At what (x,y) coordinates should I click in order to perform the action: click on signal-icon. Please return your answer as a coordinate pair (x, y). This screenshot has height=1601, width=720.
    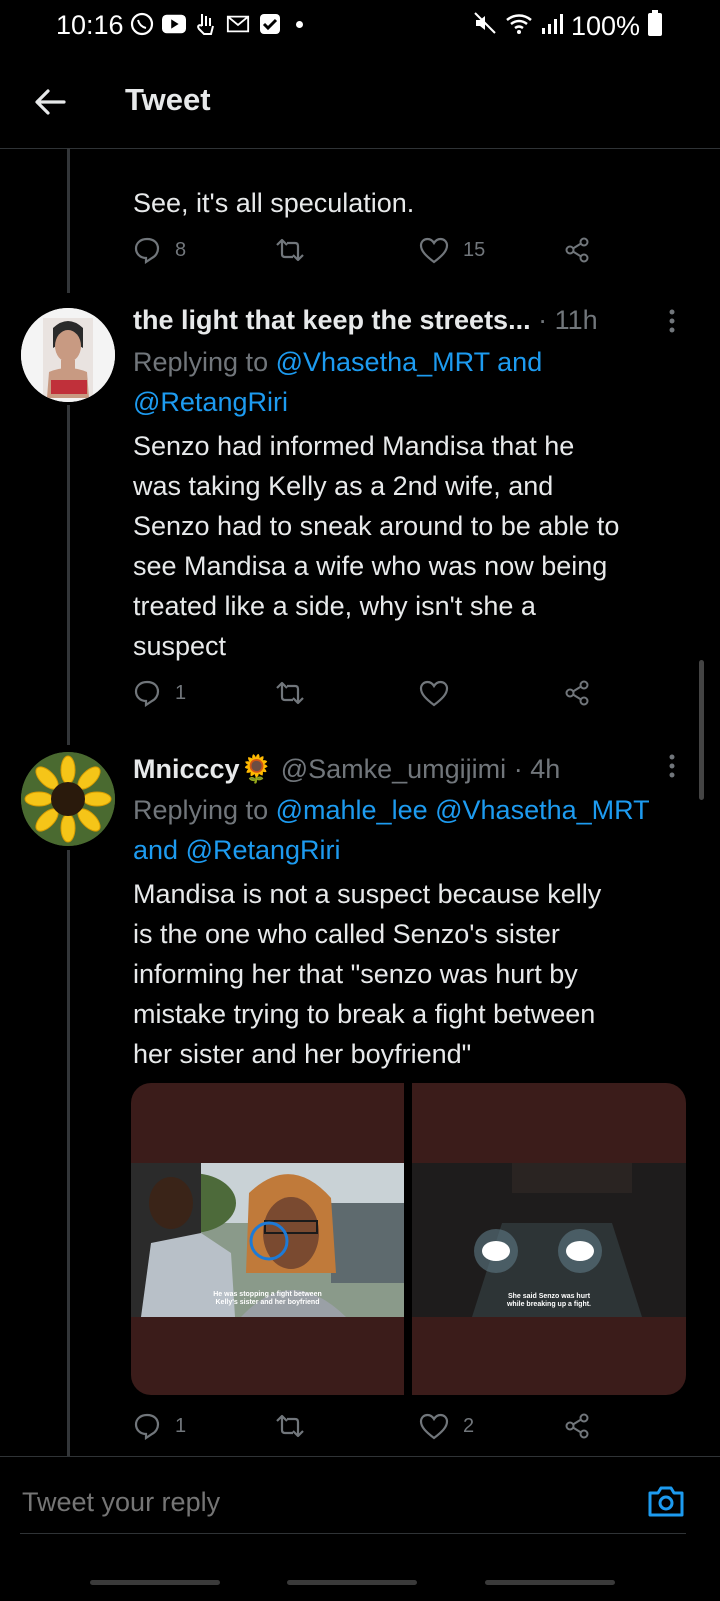
    Looking at the image, I should click on (552, 26).